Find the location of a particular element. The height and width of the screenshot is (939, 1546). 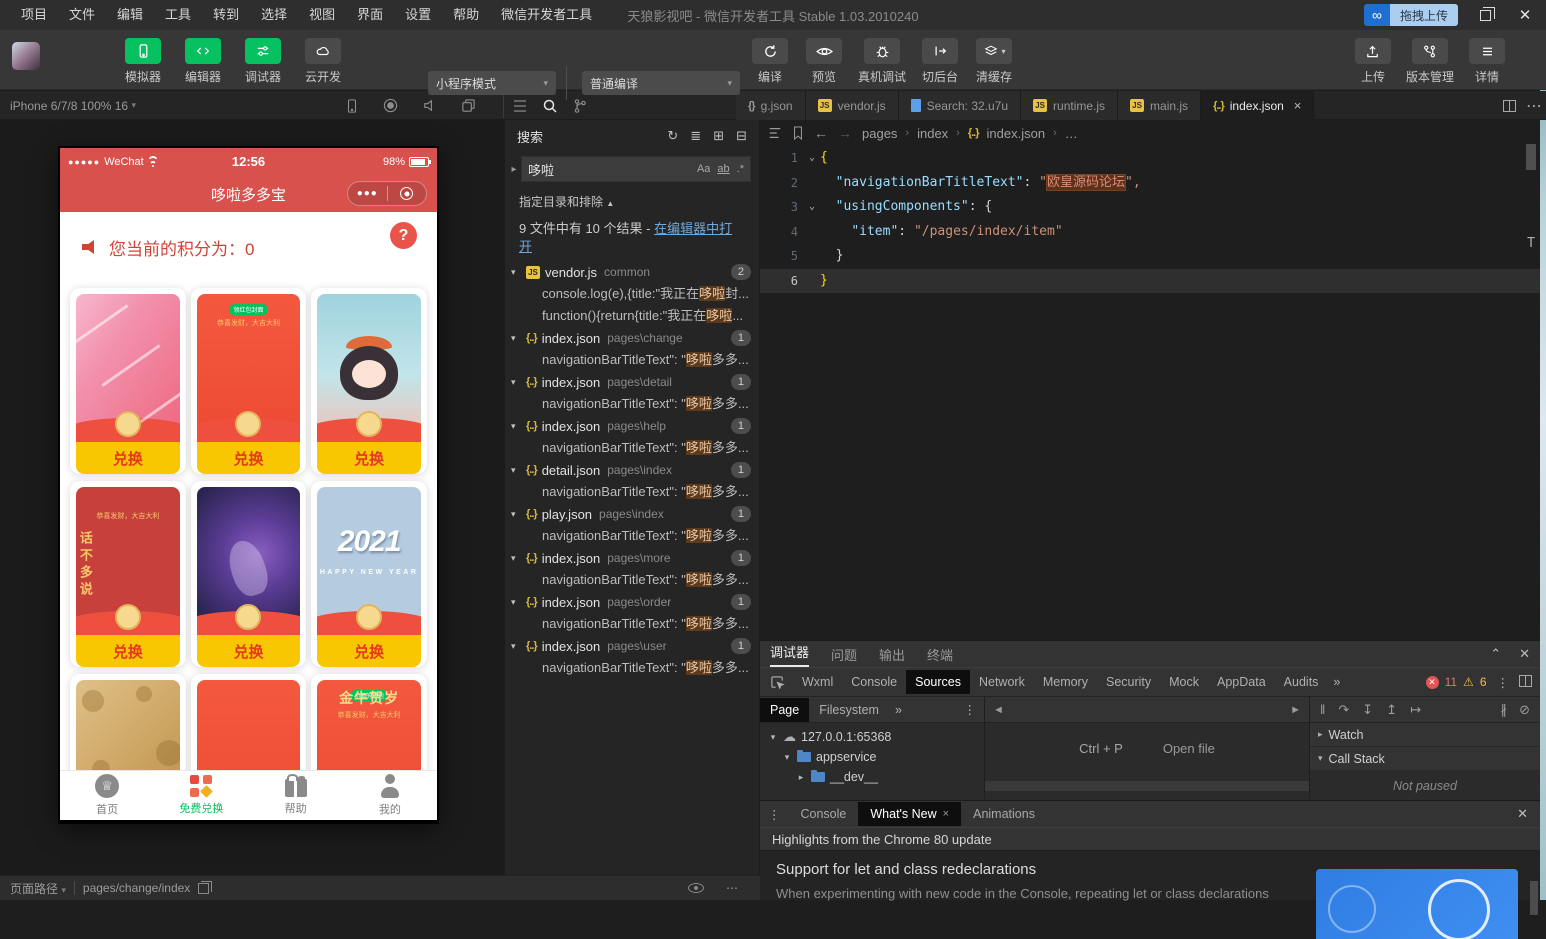

toolbar-button-模拟器: 模拟器 is located at coordinates (143, 61).